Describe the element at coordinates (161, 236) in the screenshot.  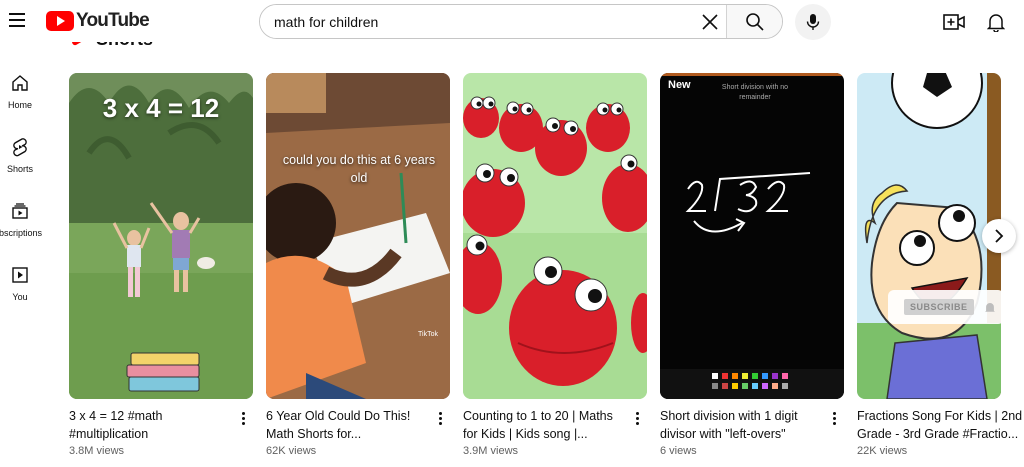
I see `short-thumbnail: 3 x 4 = 12` at that location.